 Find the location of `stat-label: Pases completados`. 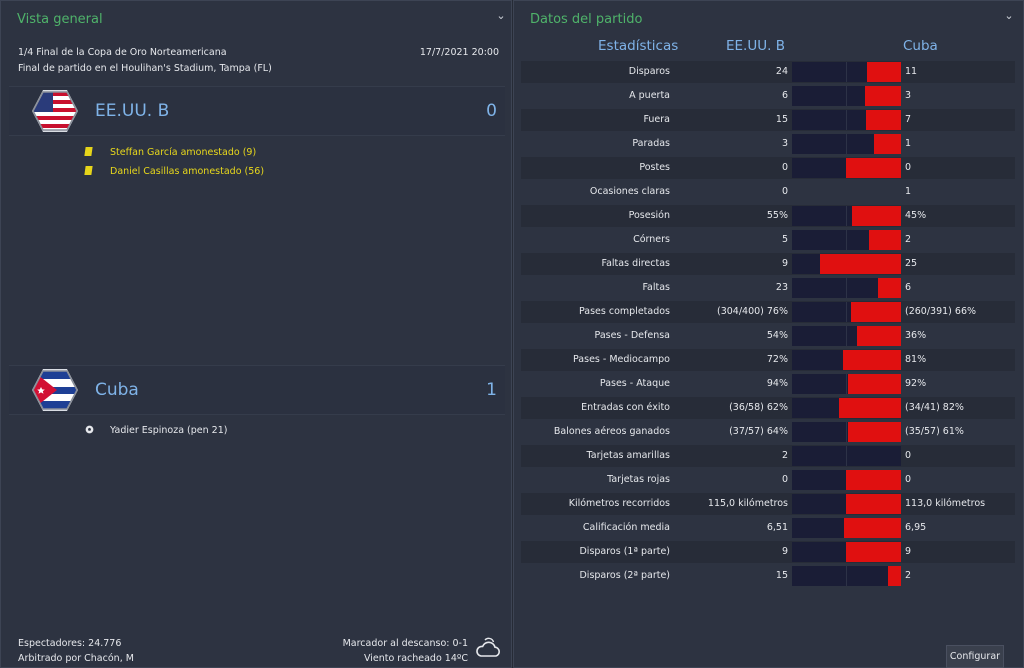

stat-label: Pases completados is located at coordinates (624, 311).